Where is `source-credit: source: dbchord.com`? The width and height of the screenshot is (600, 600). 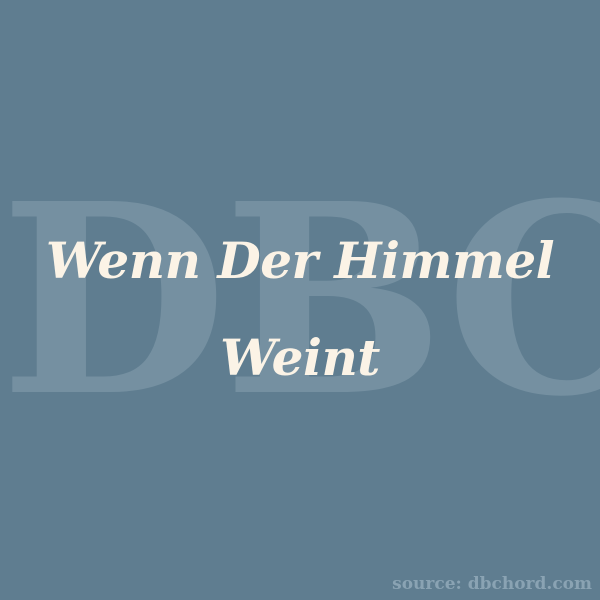
source-credit: source: dbchord.com is located at coordinates (492, 584).